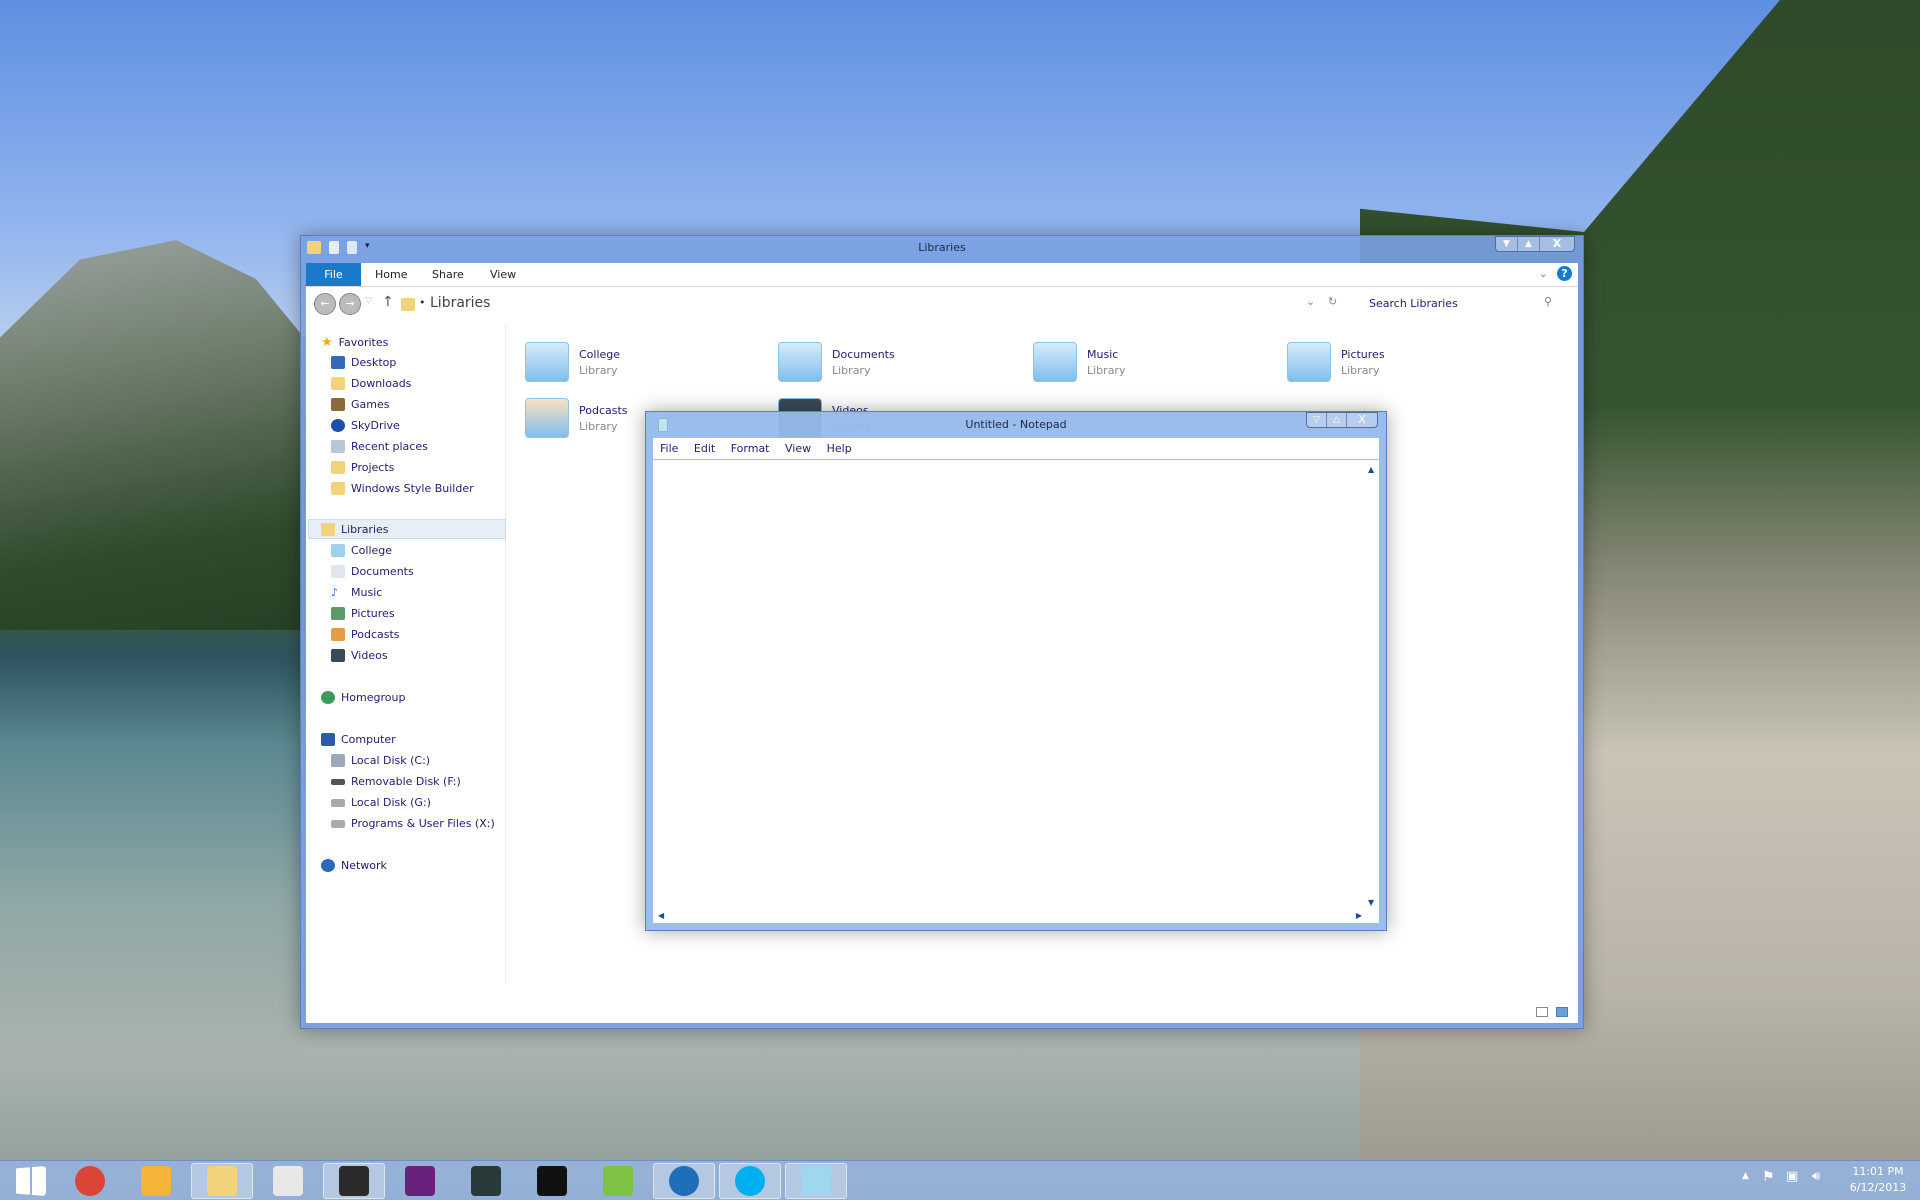 The width and height of the screenshot is (1920, 1200). Describe the element at coordinates (372, 571) in the screenshot. I see `nav-documents: Documents` at that location.